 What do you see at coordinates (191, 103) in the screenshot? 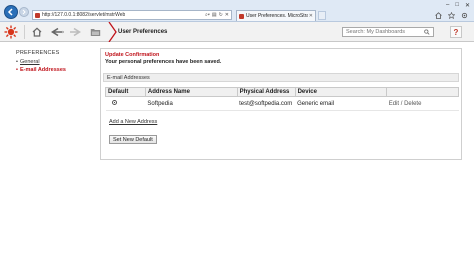
I see `address-name-cell: Softpedia` at bounding box center [191, 103].